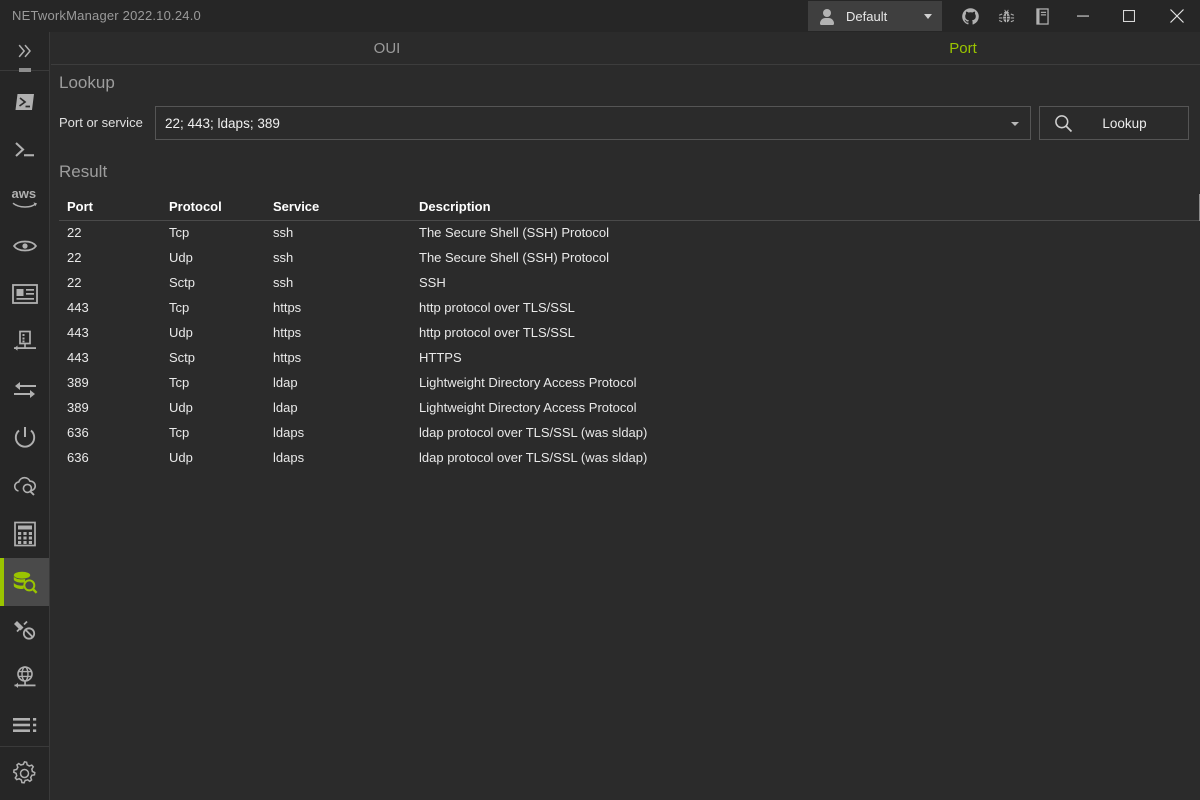 This screenshot has width=1200, height=800. What do you see at coordinates (432, 282) in the screenshot?
I see `cell-description: SSH` at bounding box center [432, 282].